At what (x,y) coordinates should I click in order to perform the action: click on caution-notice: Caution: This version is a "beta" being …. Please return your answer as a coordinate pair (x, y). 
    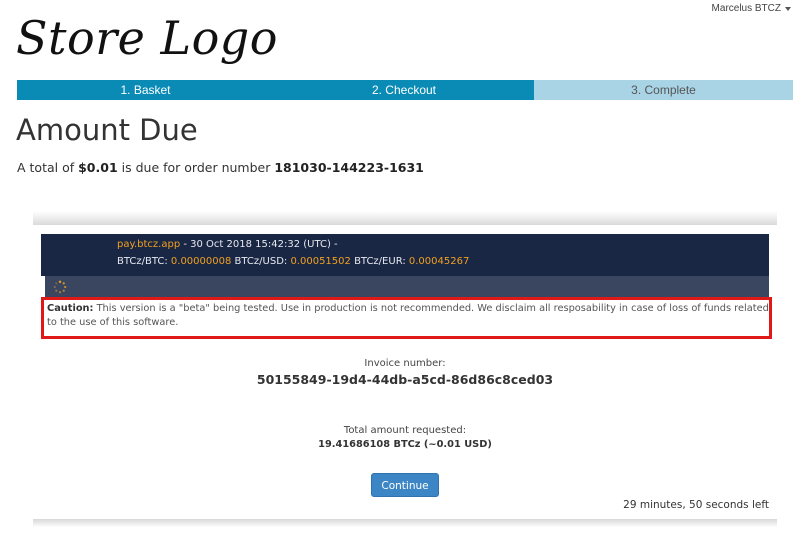
    Looking at the image, I should click on (406, 318).